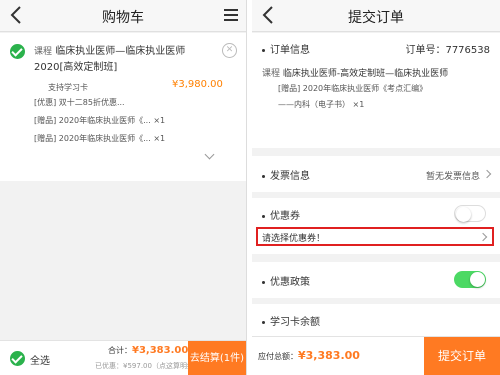  I want to click on menu-icon, so click(231, 15).